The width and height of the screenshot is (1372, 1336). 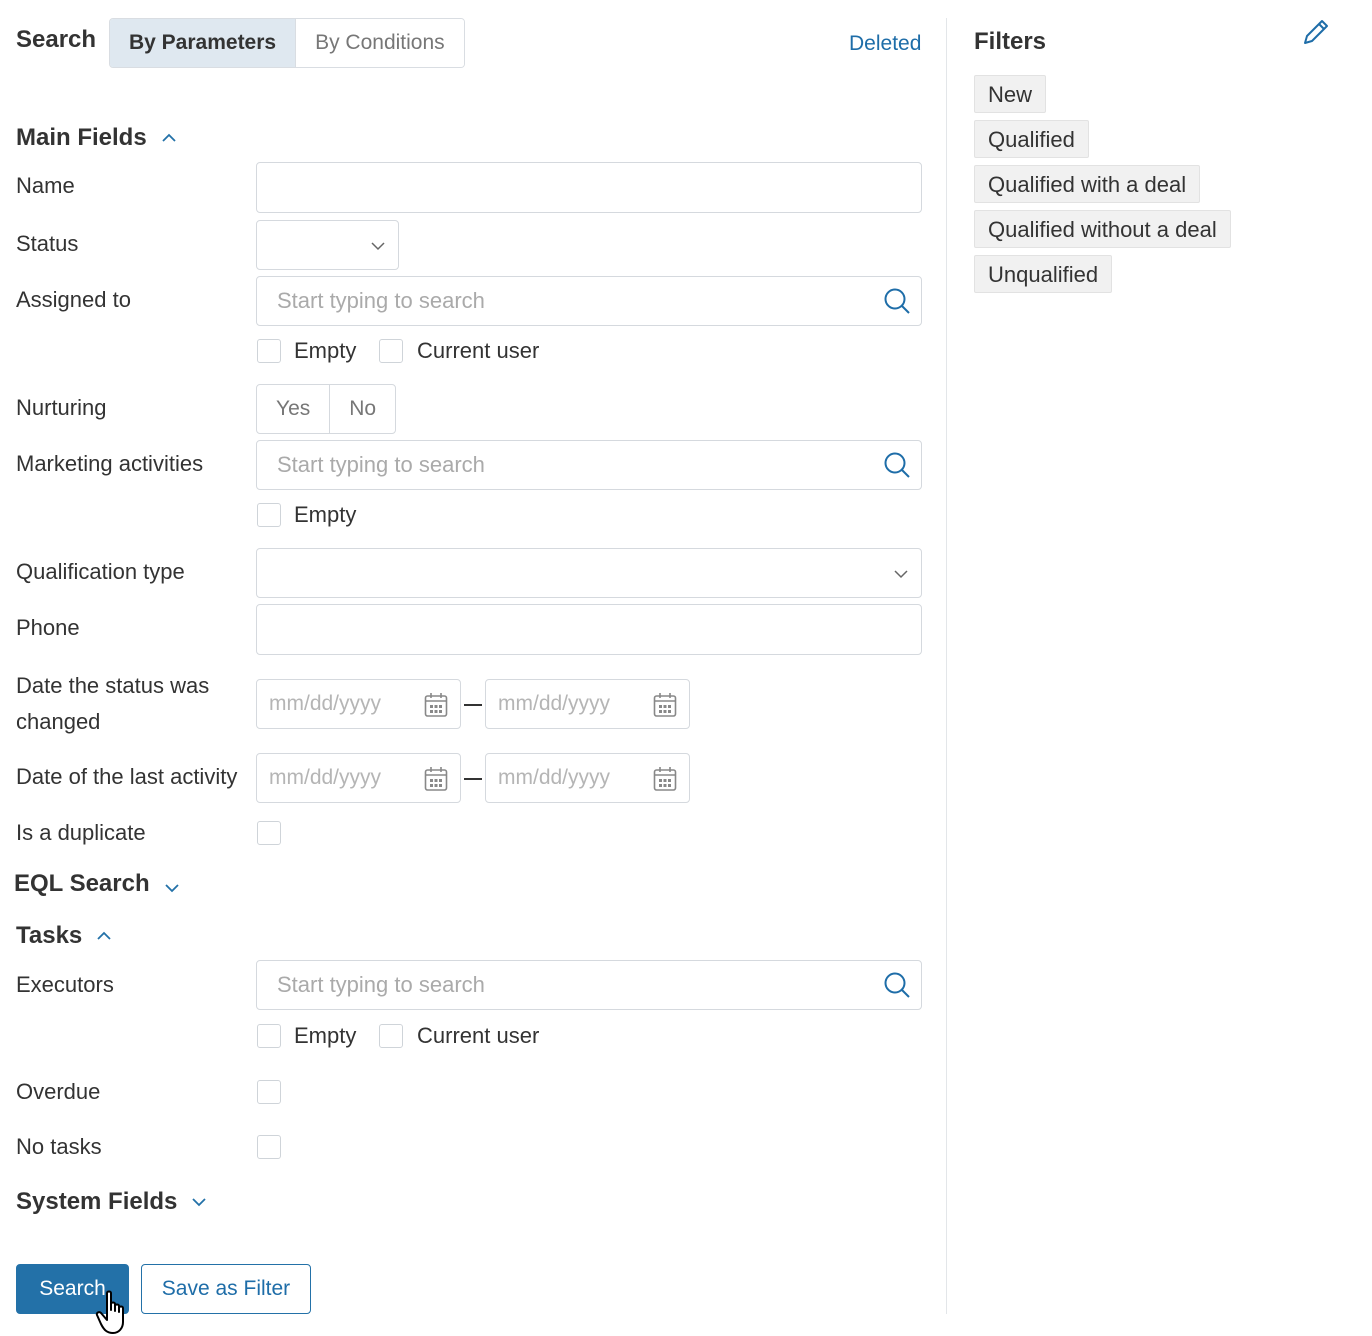 I want to click on tab-by-conditions: By Conditions, so click(x=380, y=43).